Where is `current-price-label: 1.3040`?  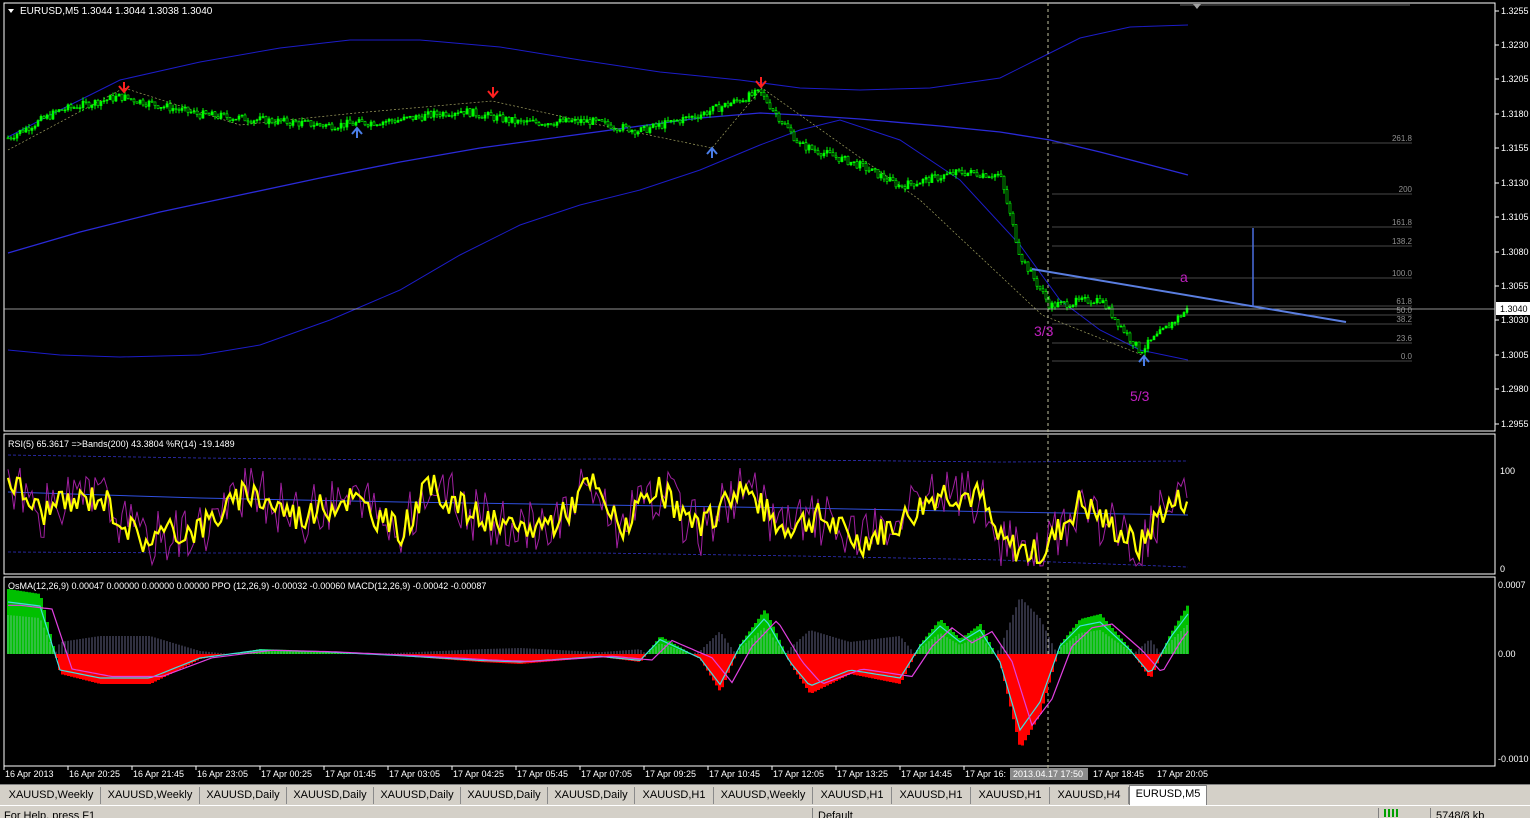 current-price-label: 1.3040 is located at coordinates (1514, 309).